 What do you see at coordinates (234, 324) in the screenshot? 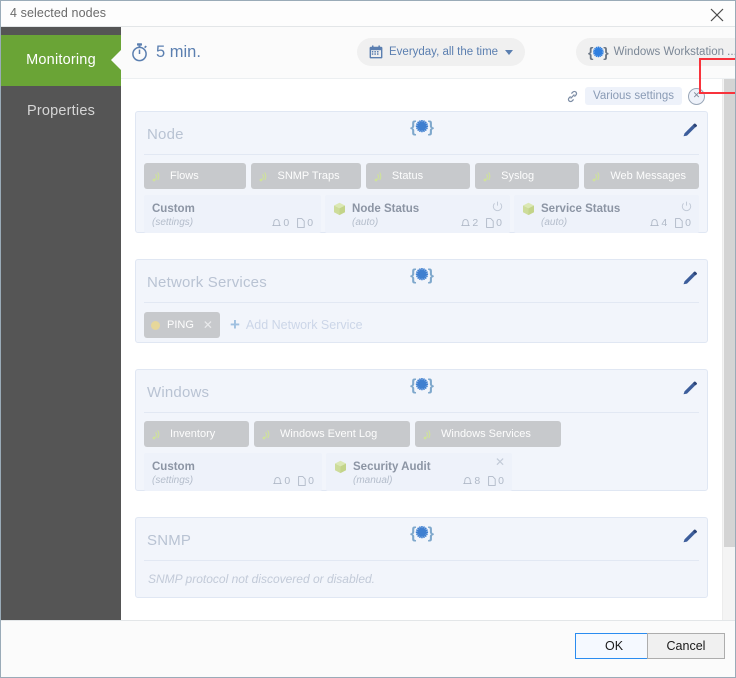
I see `plus-icon: +` at bounding box center [234, 324].